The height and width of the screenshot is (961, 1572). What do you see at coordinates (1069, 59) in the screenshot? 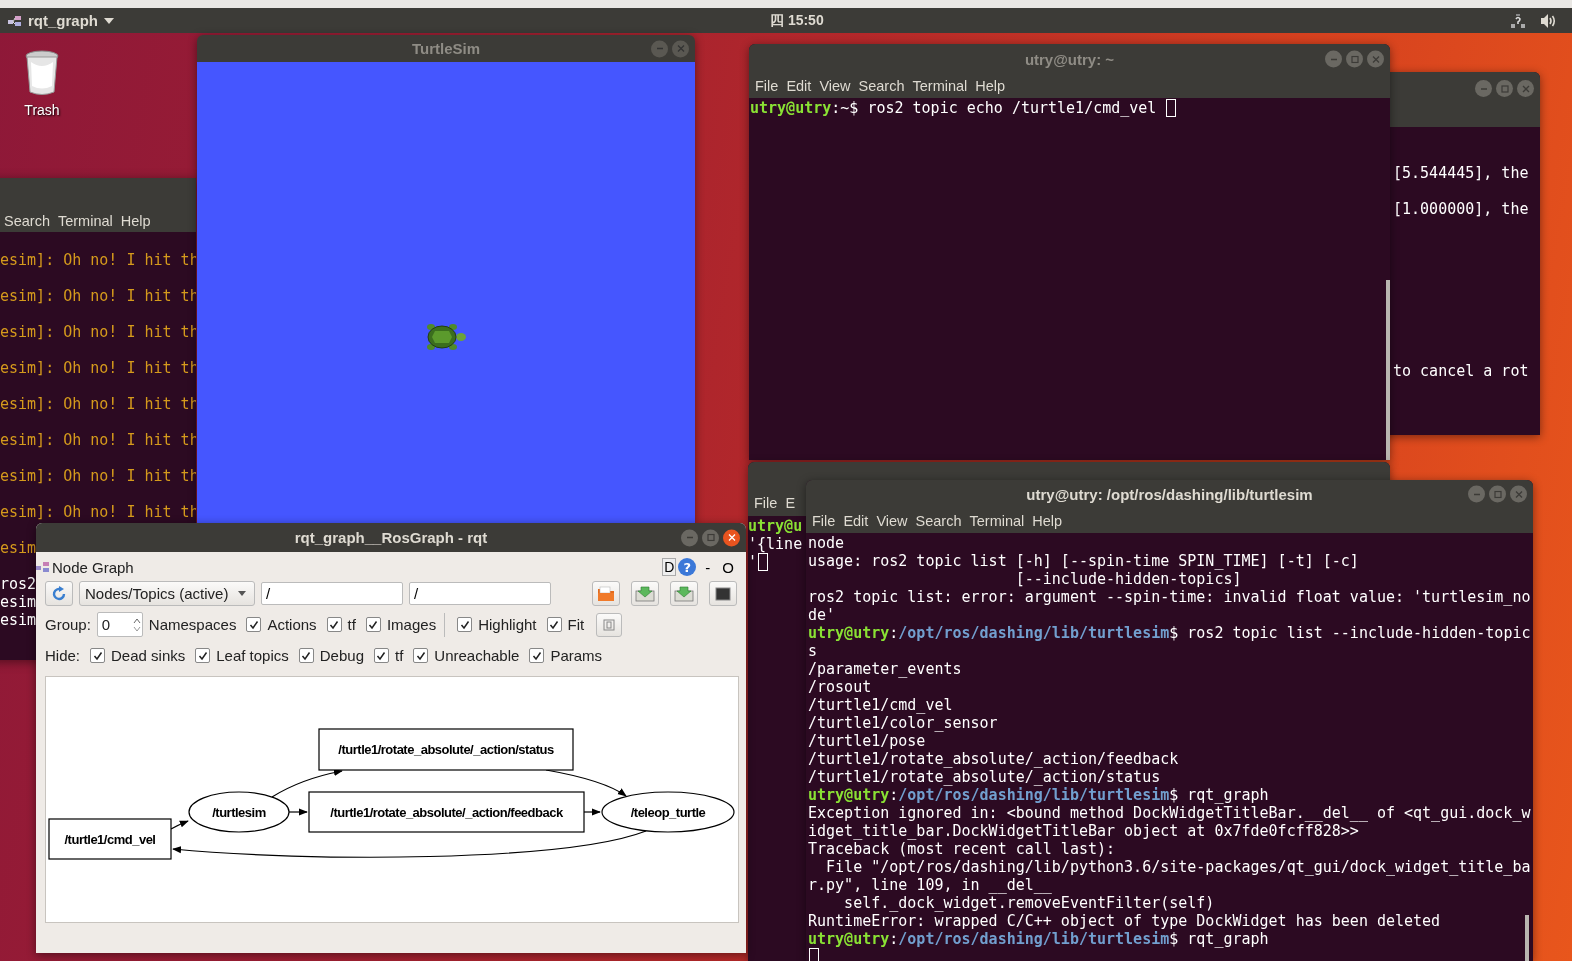
I see `window-title: utry@utry: ~` at bounding box center [1069, 59].